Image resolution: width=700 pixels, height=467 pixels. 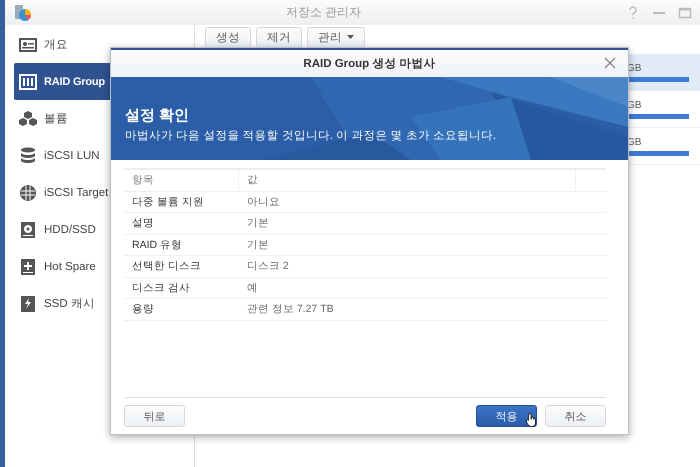 I want to click on toolbar-button: 제거, so click(x=279, y=37).